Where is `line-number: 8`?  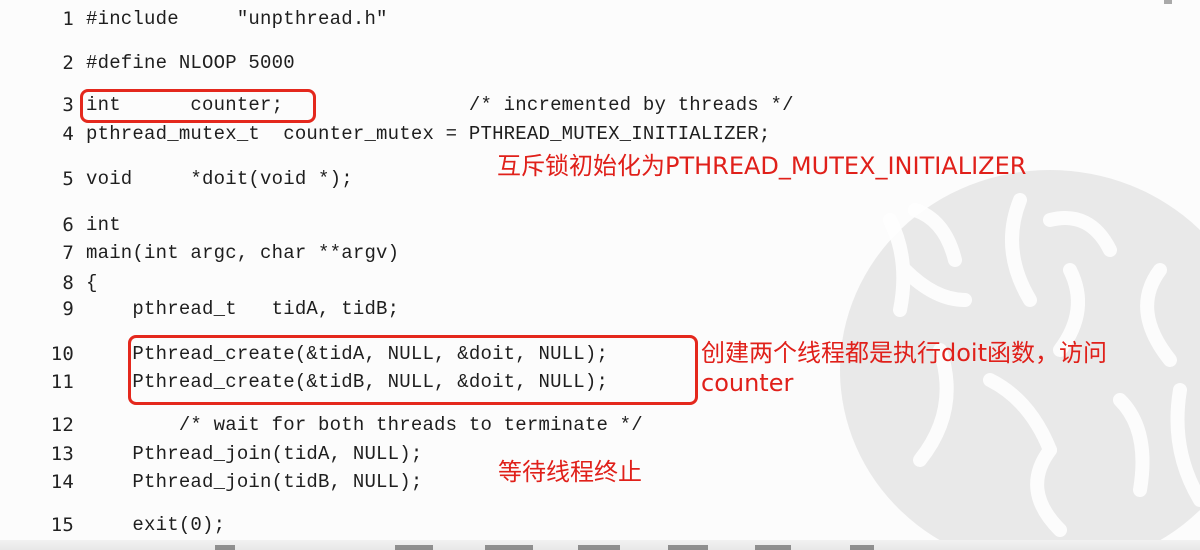
line-number: 8 is located at coordinates (68, 283).